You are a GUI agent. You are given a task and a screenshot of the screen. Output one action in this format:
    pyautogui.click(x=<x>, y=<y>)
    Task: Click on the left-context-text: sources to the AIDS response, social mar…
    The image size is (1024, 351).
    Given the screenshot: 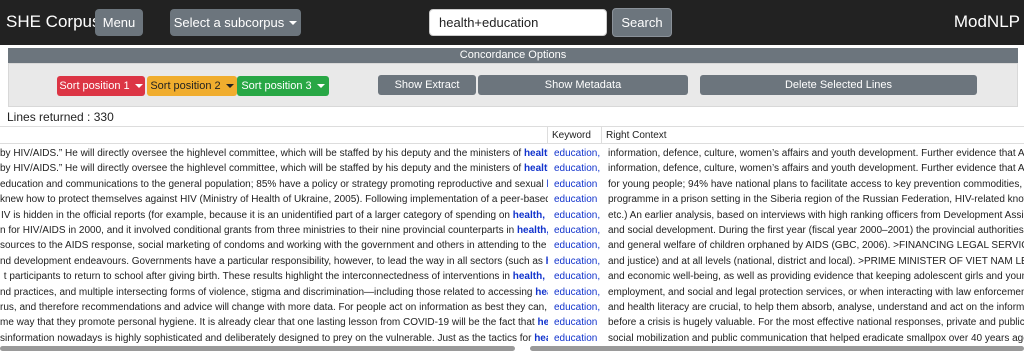 What is the action you would take?
    pyautogui.click(x=273, y=246)
    